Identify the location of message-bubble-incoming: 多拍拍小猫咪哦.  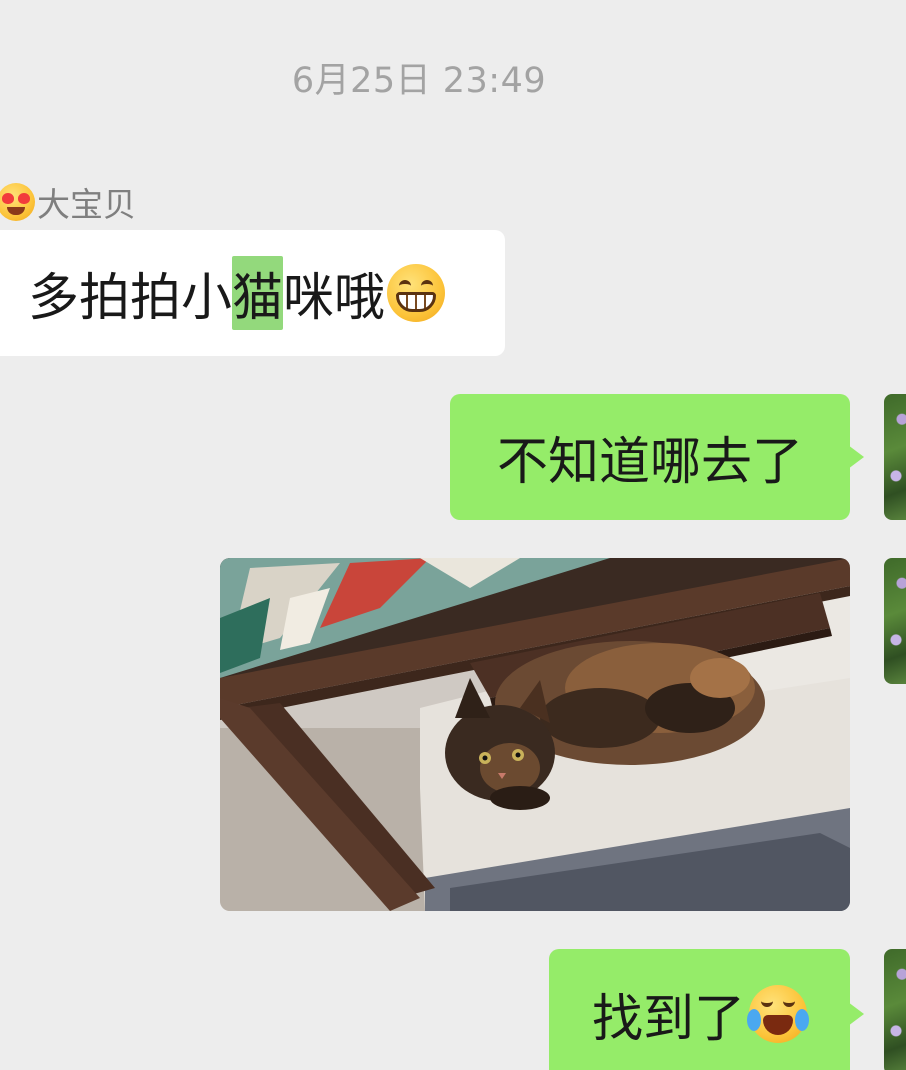
(252, 293).